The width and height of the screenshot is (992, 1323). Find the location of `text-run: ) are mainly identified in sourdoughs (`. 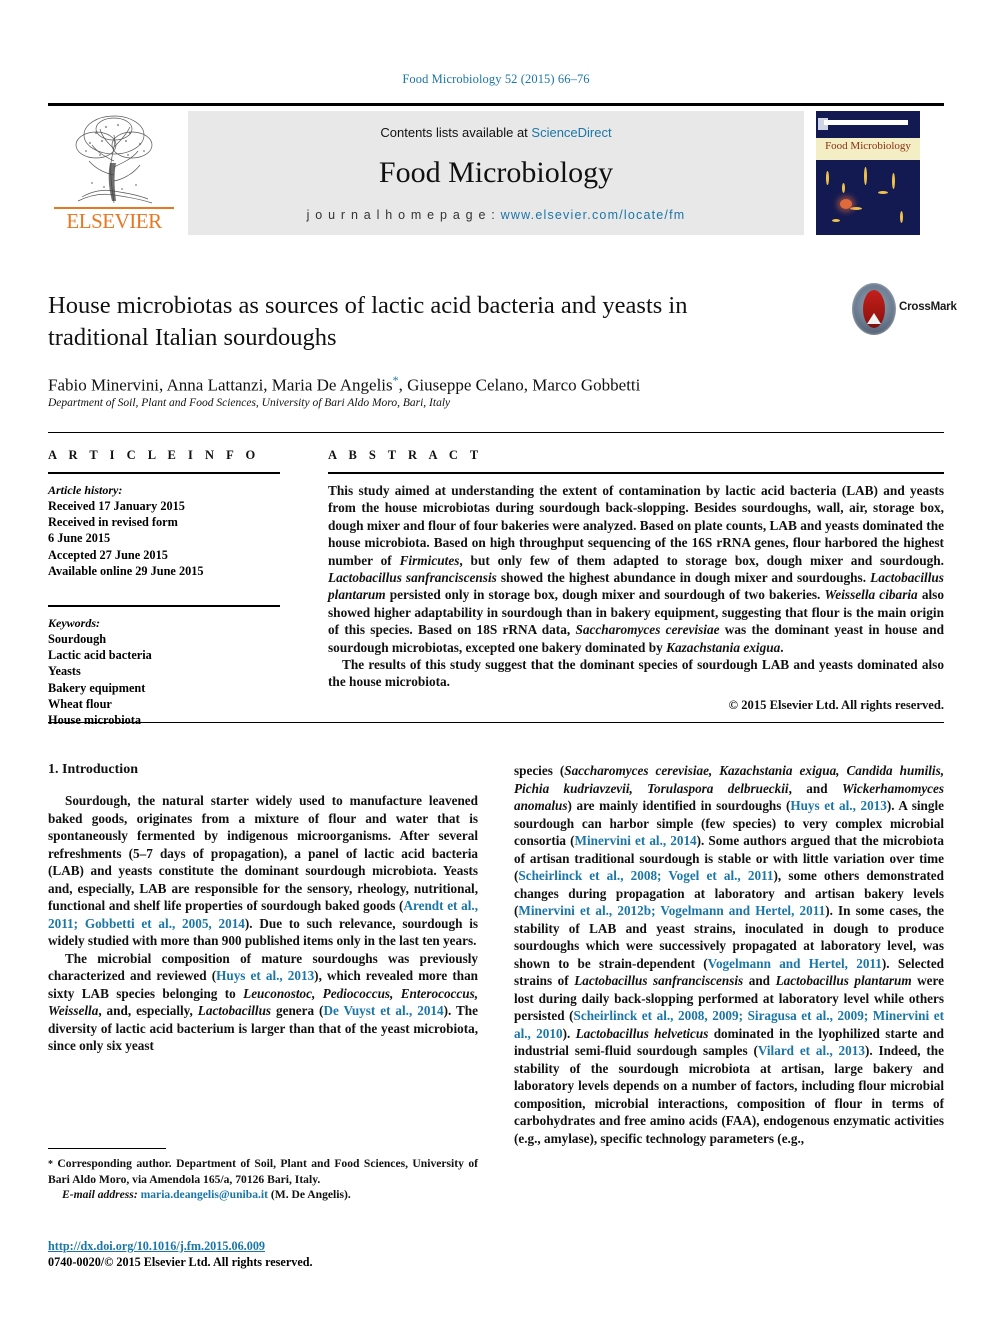

text-run: ) are mainly identified in sourdoughs ( is located at coordinates (679, 805).